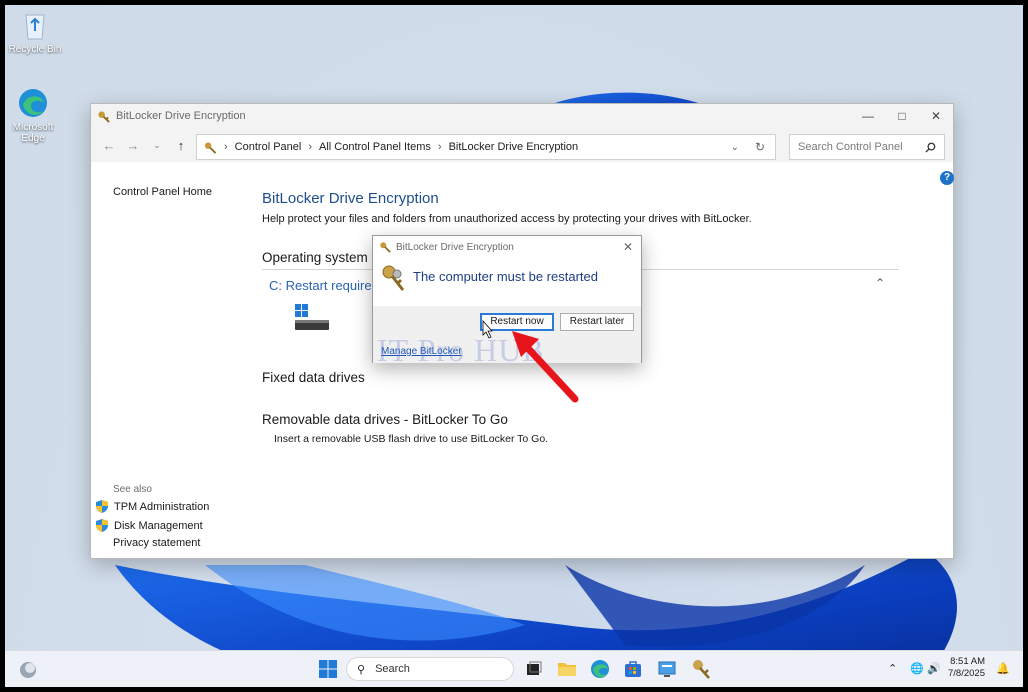 The width and height of the screenshot is (1028, 692). I want to click on start-windows-icon, so click(328, 669).